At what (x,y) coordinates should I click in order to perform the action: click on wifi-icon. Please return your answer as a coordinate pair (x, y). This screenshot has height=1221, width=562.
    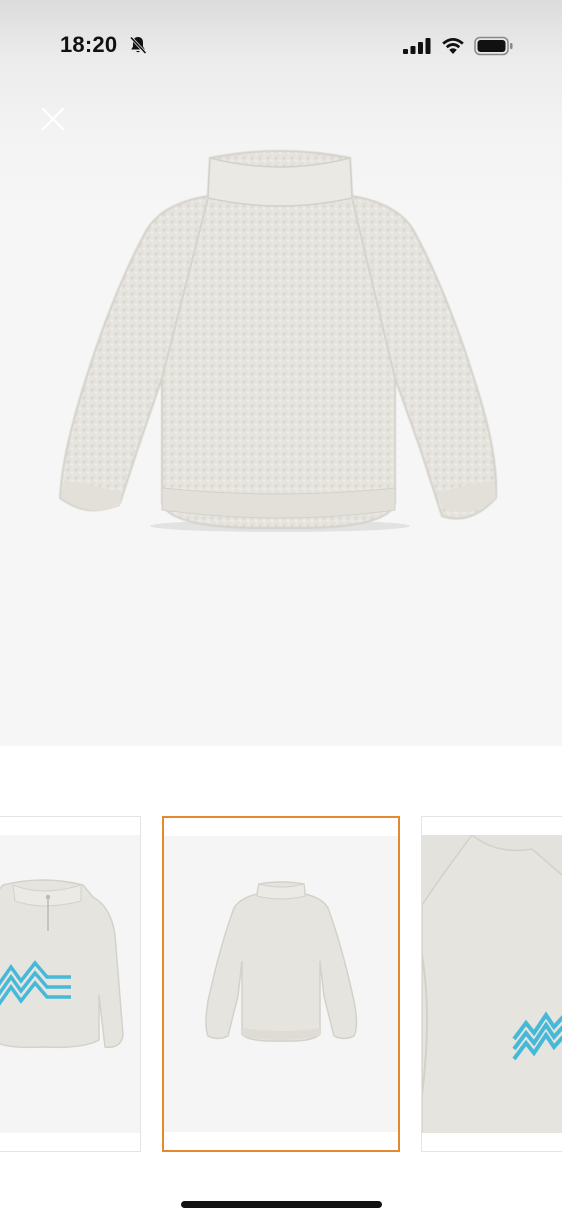
    Looking at the image, I should click on (453, 46).